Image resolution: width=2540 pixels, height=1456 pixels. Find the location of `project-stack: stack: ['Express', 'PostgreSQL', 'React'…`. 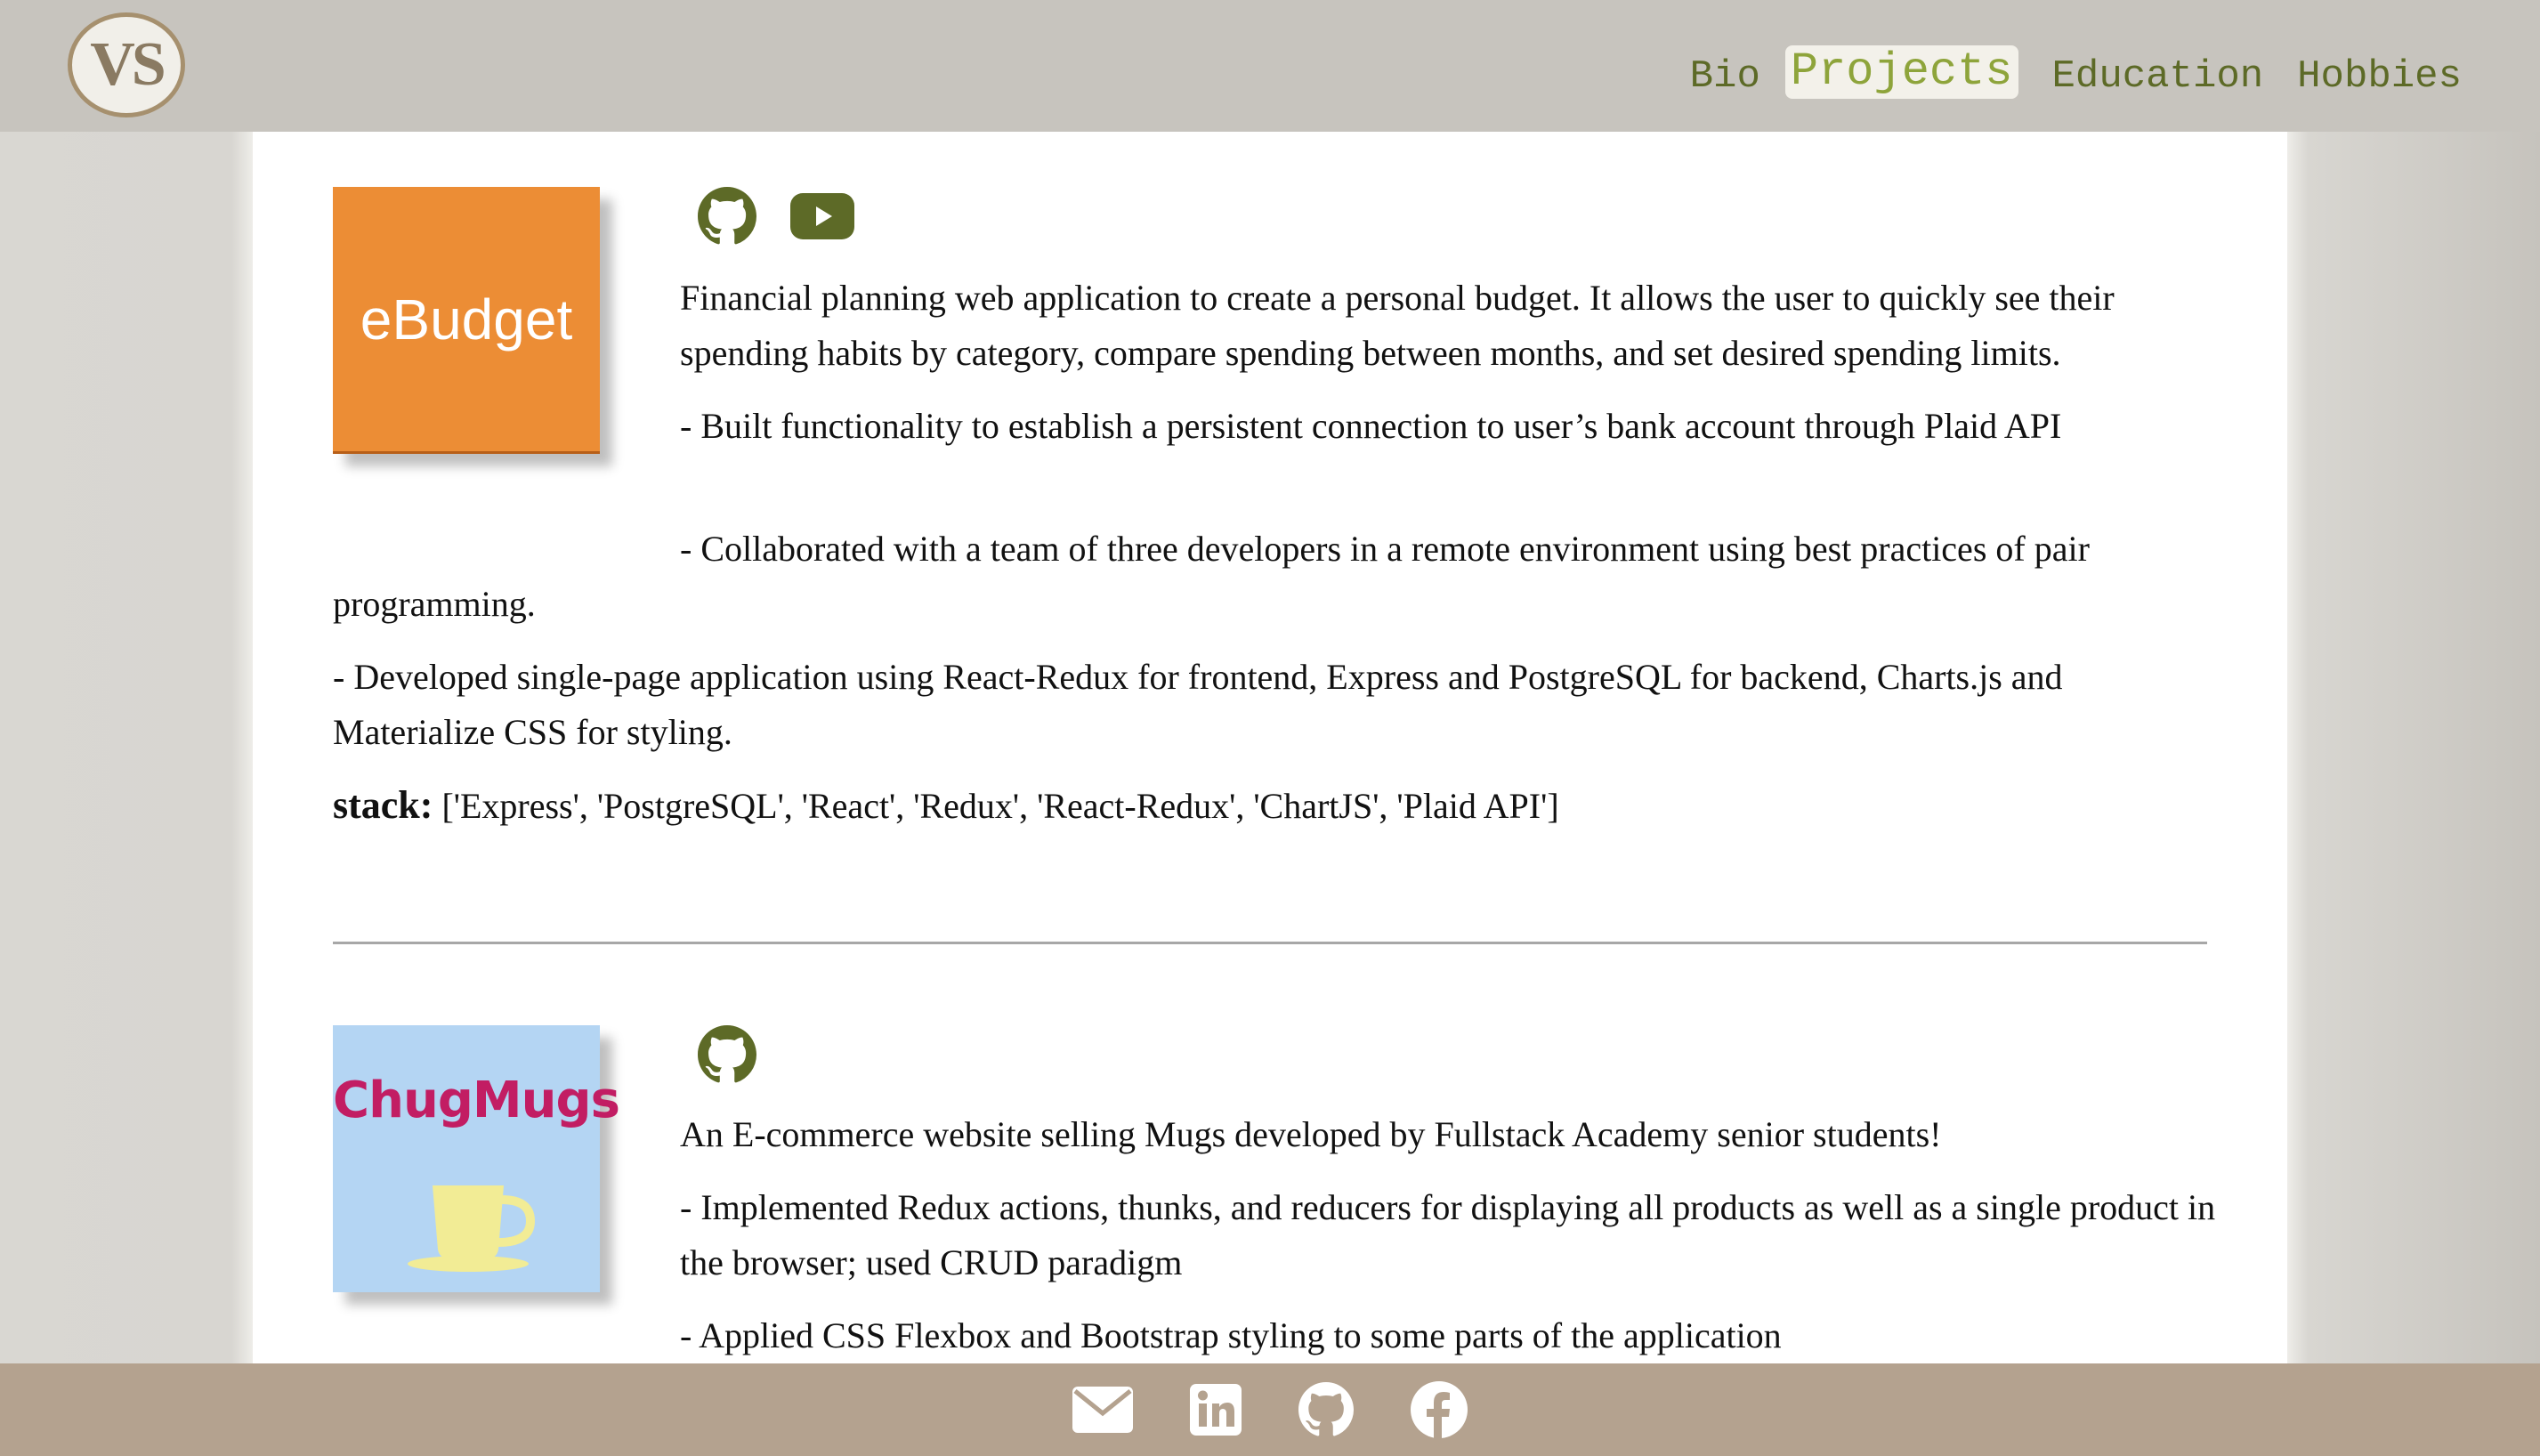

project-stack: stack: ['Express', 'PostgreSQL', 'React'… is located at coordinates (1281, 806).